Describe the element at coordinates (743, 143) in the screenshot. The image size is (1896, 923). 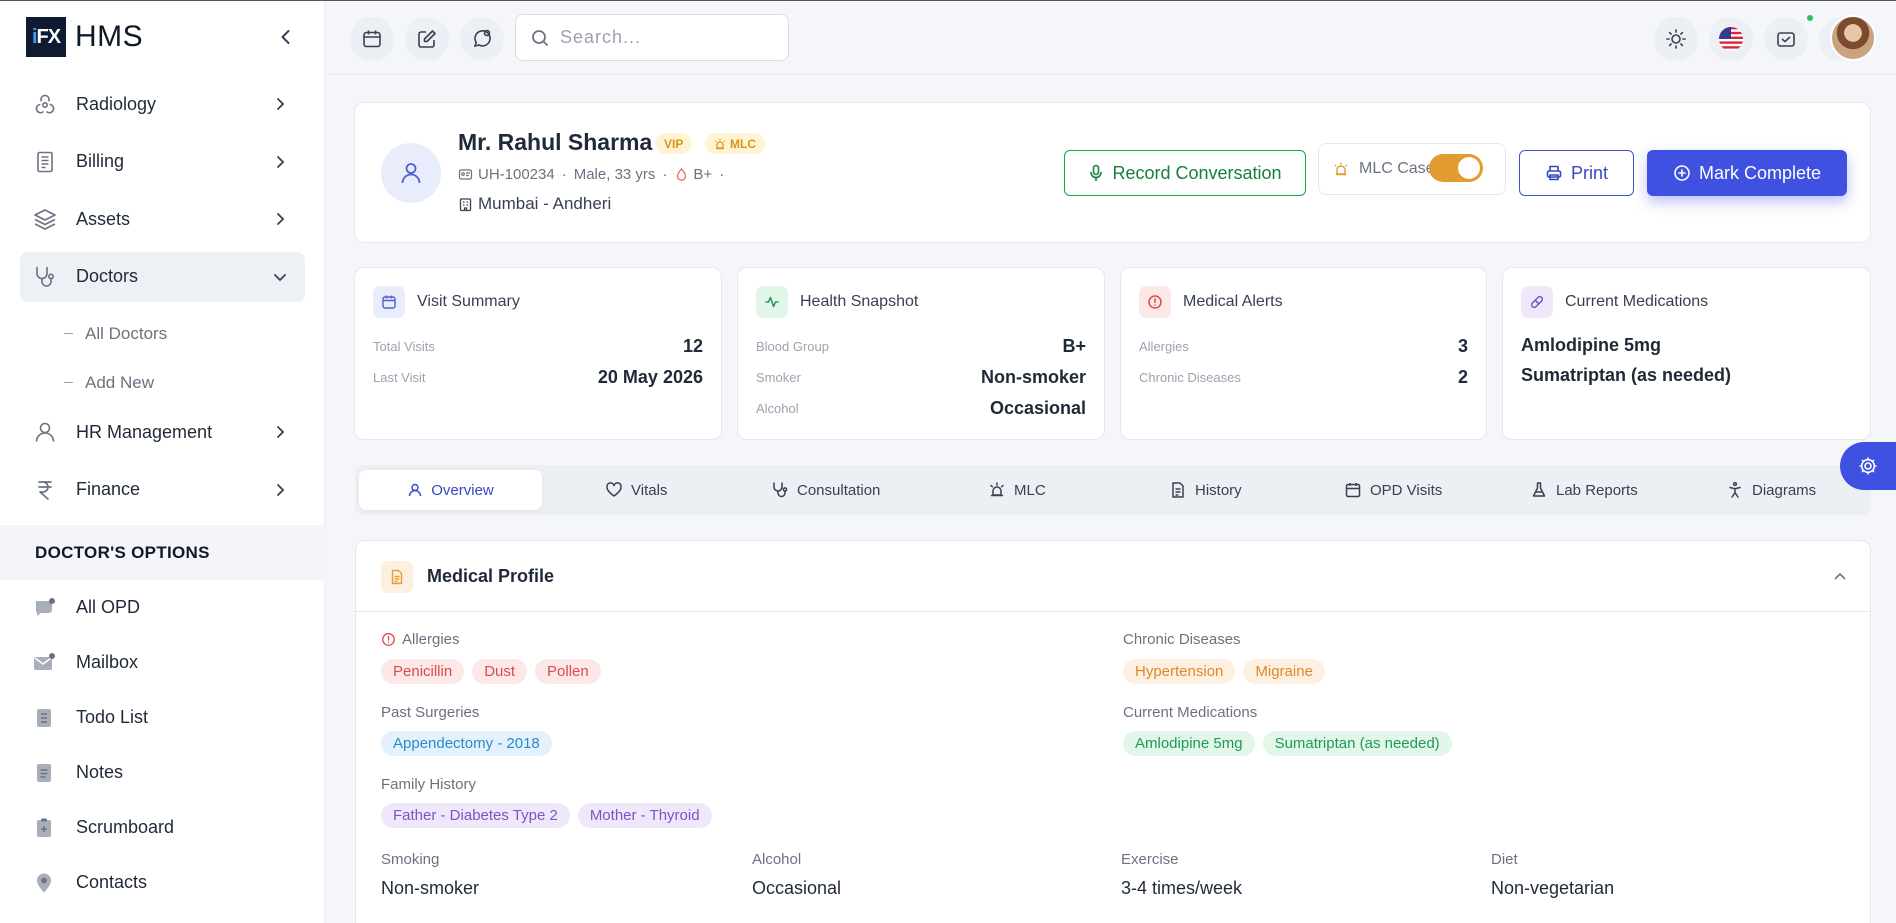
I see `mlc-badge-label: MLC` at that location.